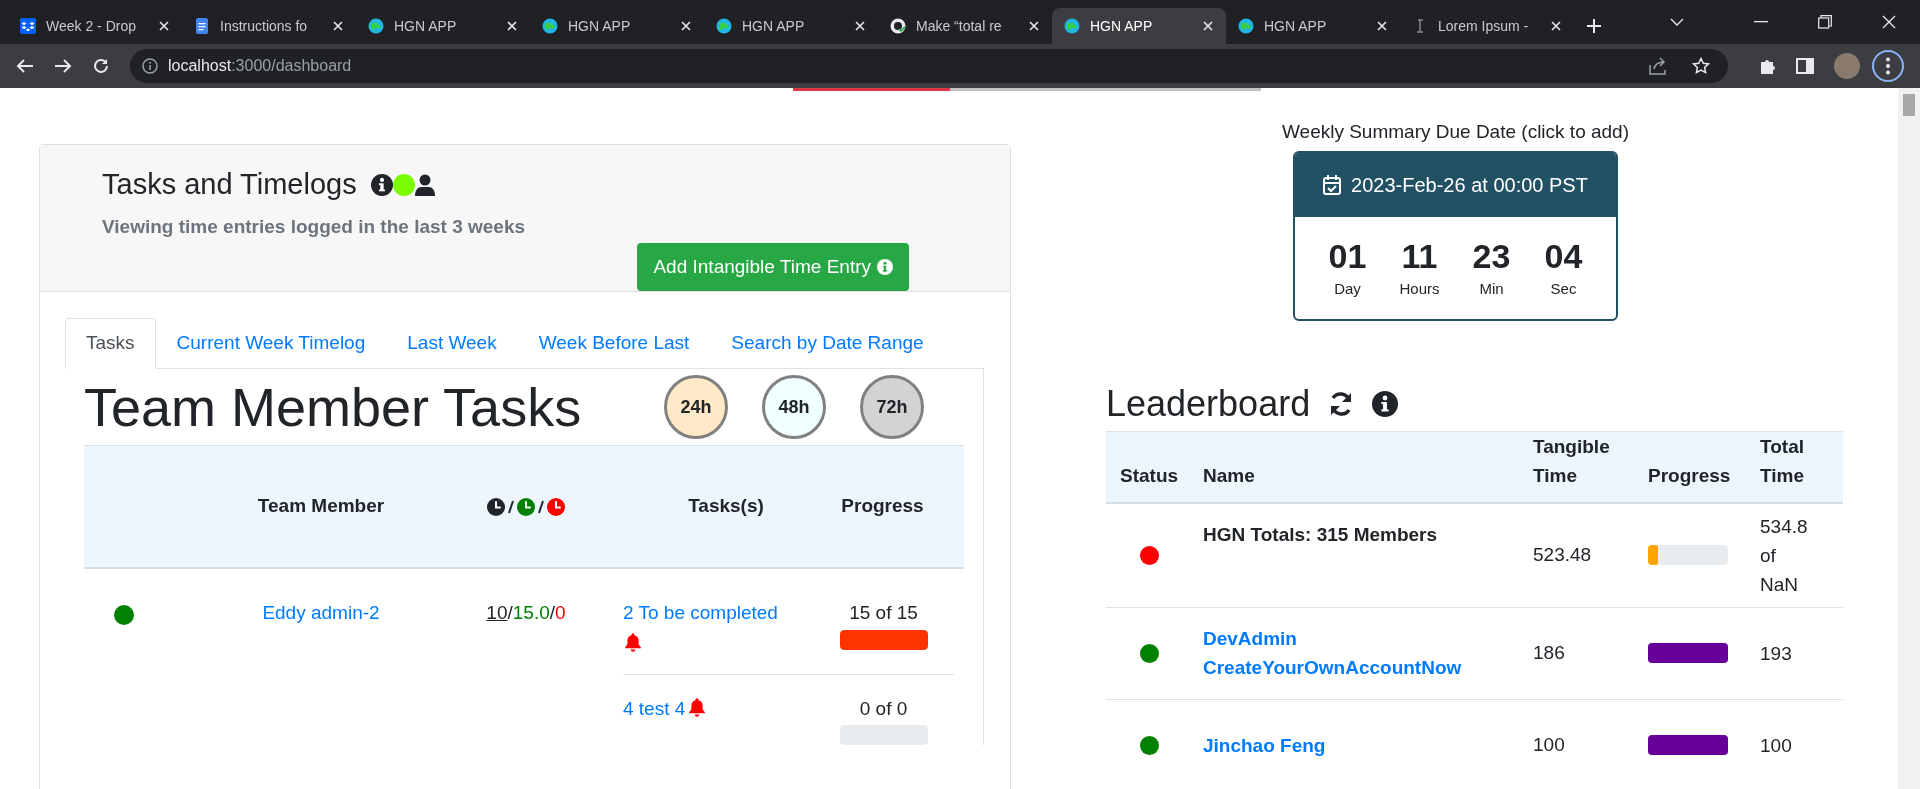  What do you see at coordinates (1343, 745) in the screenshot?
I see `member-link: Jinchao Feng` at bounding box center [1343, 745].